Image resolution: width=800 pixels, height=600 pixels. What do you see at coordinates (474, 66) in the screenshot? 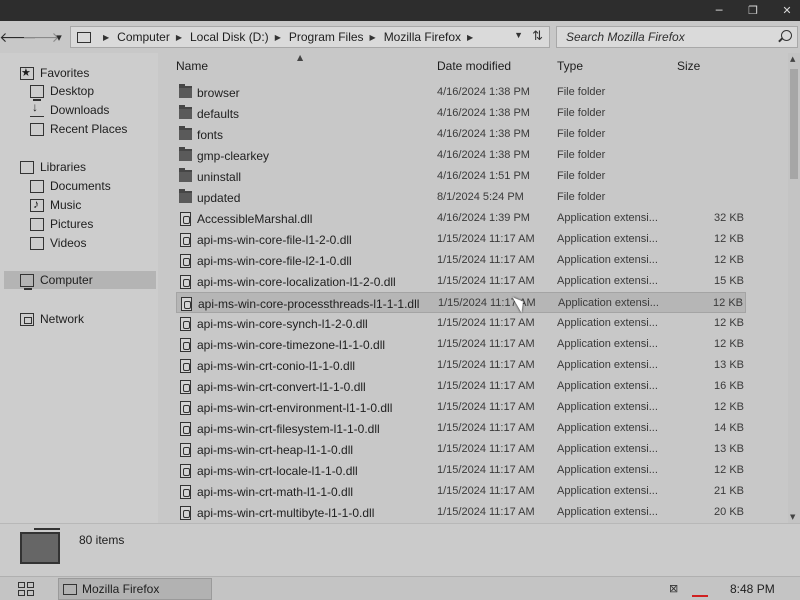
I see `column-header-date: Date modified` at bounding box center [474, 66].